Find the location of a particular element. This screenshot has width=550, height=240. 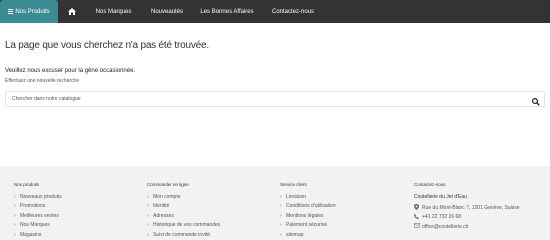

envelope-icon is located at coordinates (418, 226).